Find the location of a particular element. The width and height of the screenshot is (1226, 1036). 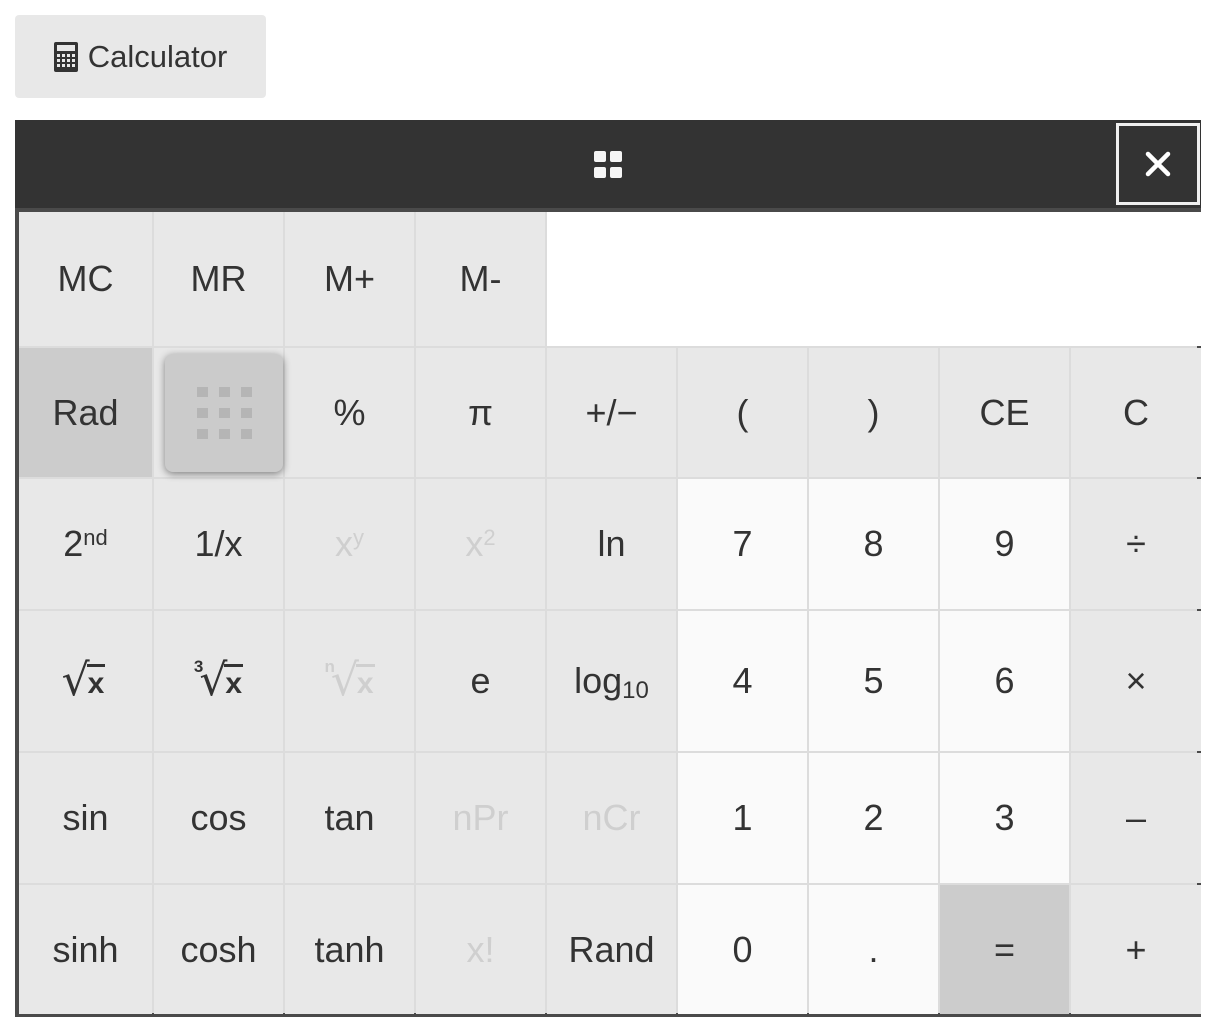

calculator-header is located at coordinates (608, 164).